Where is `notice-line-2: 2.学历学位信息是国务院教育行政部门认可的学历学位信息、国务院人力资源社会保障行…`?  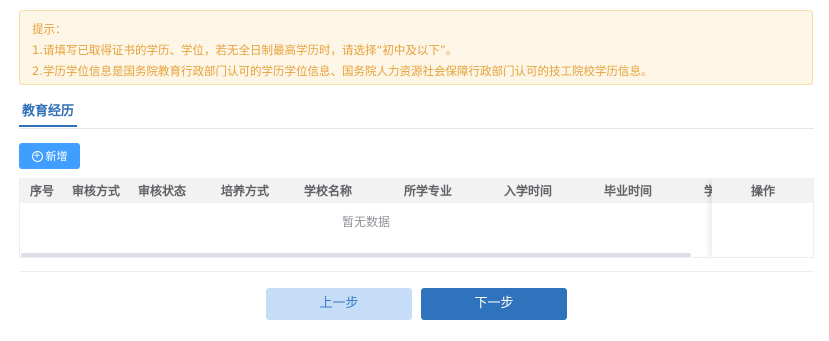
notice-line-2: 2.学历学位信息是国务院教育行政部门认可的学历学位信息、国务院人力资源社会保障行… is located at coordinates (342, 71).